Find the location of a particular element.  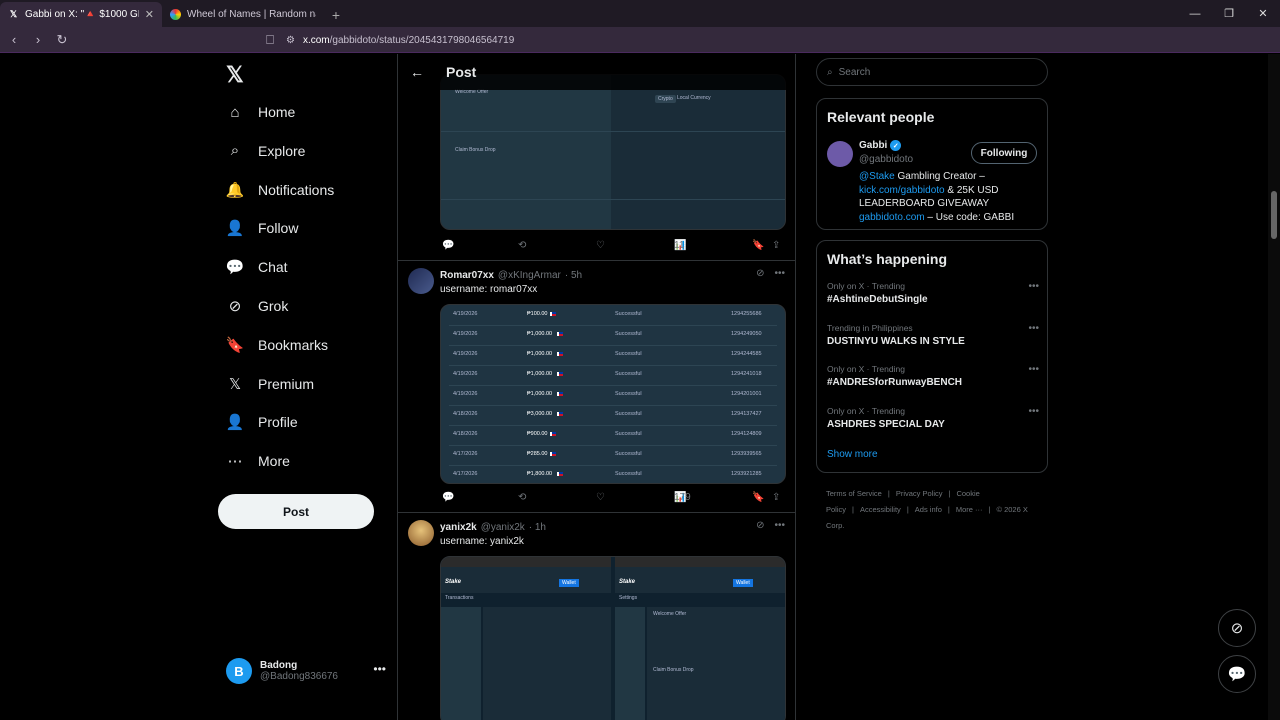

tweet-tools: ⊘ ••• is located at coordinates (770, 525).